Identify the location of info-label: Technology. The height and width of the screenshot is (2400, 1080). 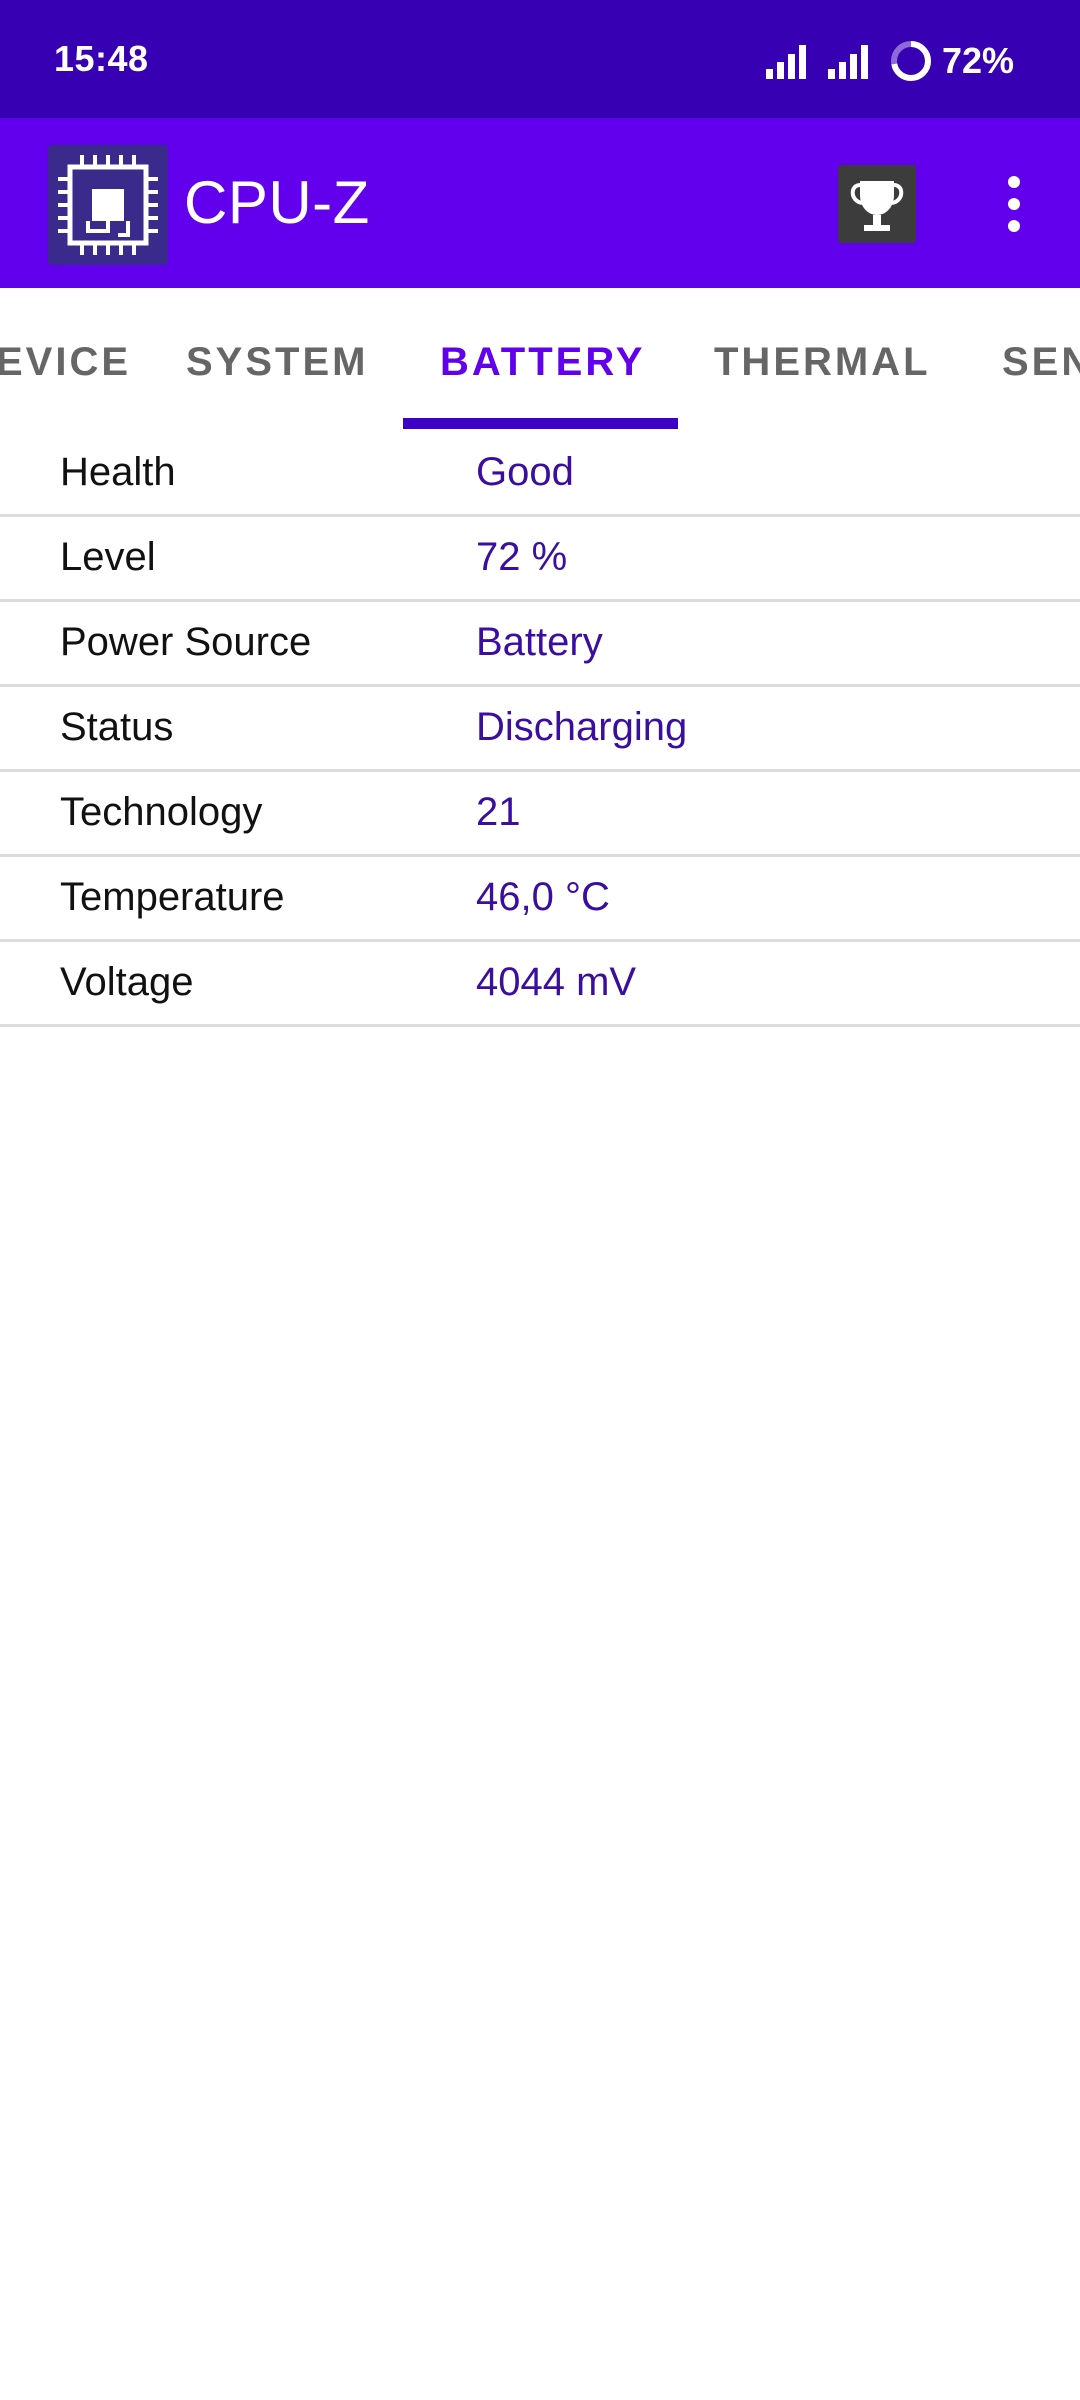
(161, 812).